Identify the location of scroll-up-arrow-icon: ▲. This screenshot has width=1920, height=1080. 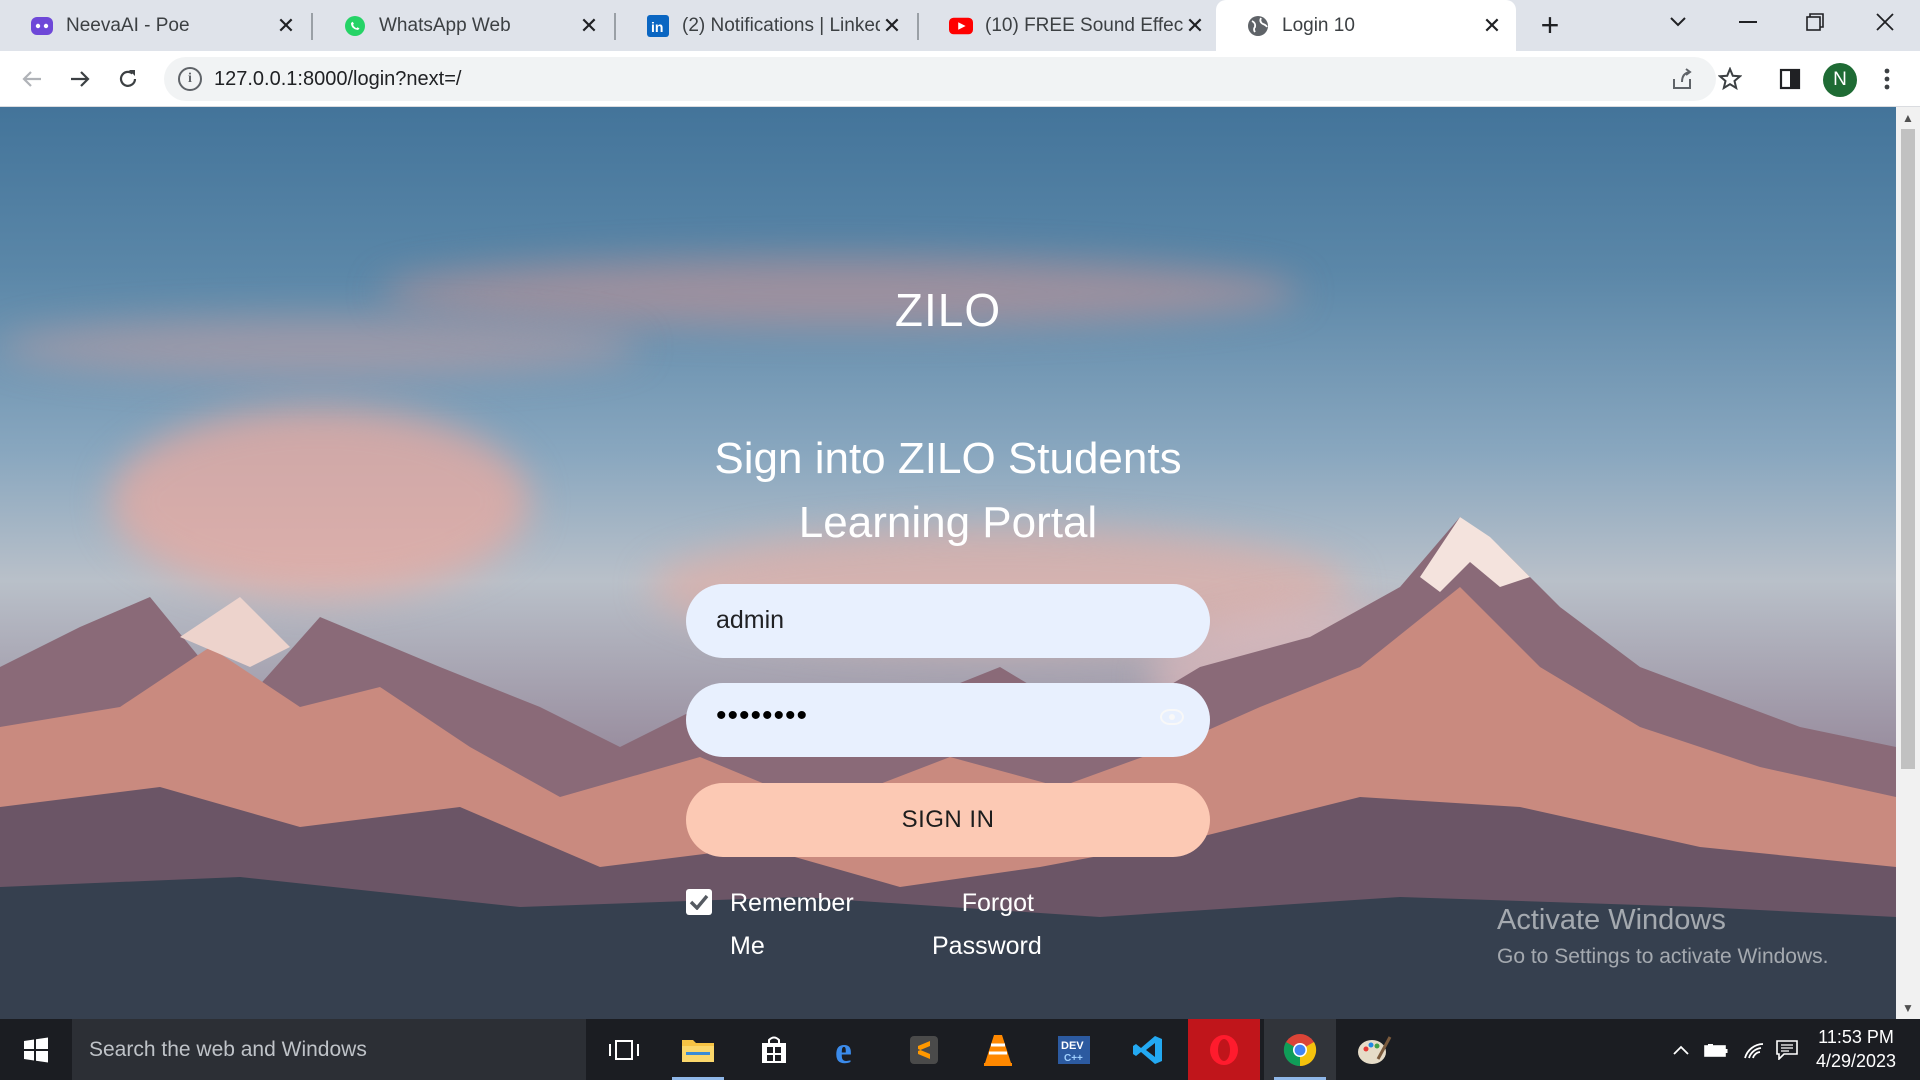
(1908, 118).